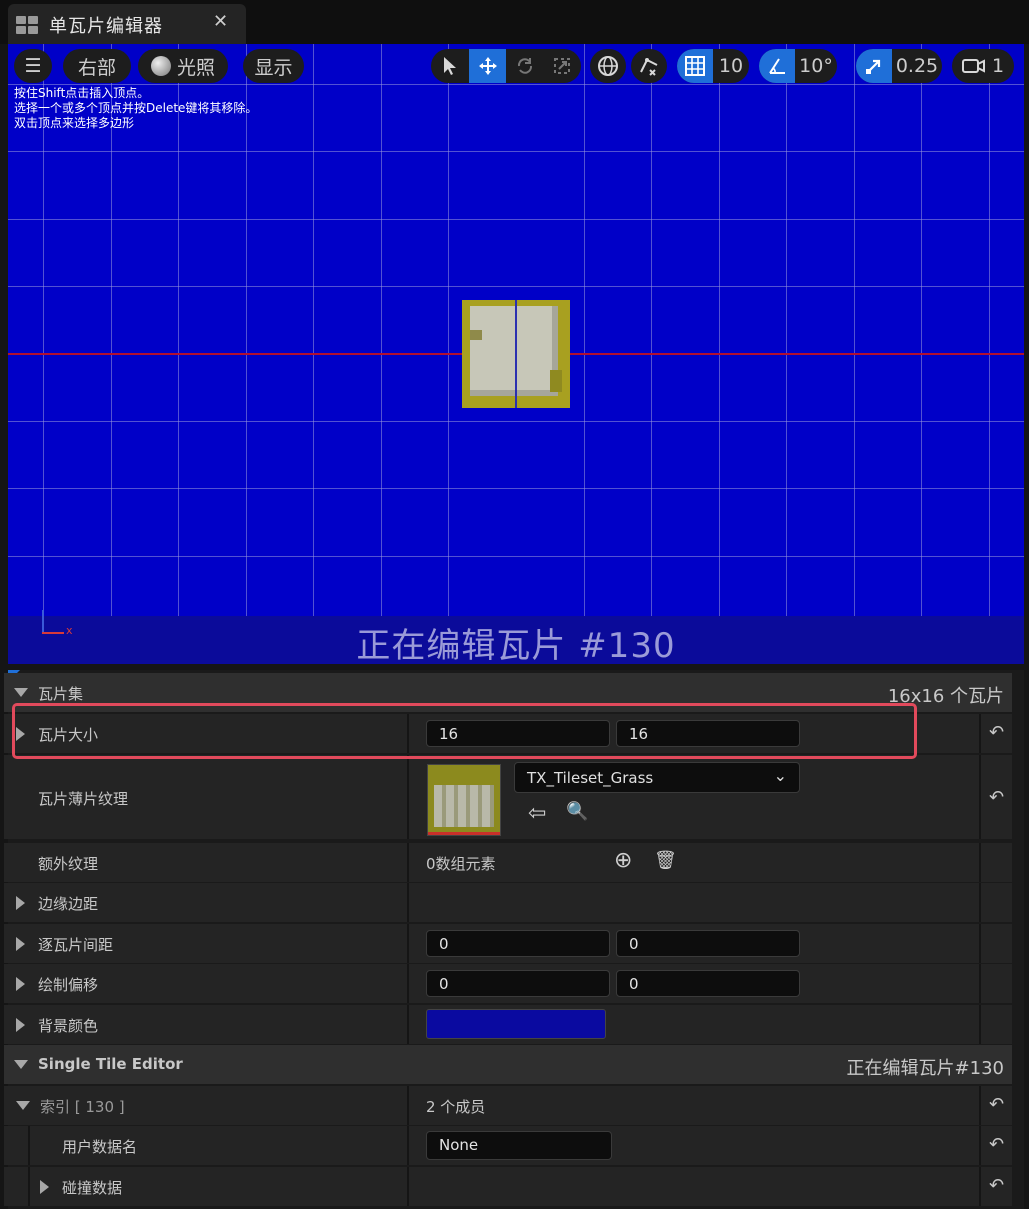 The image size is (1029, 1209). I want to click on camera-speed-button: 1, so click(983, 66).